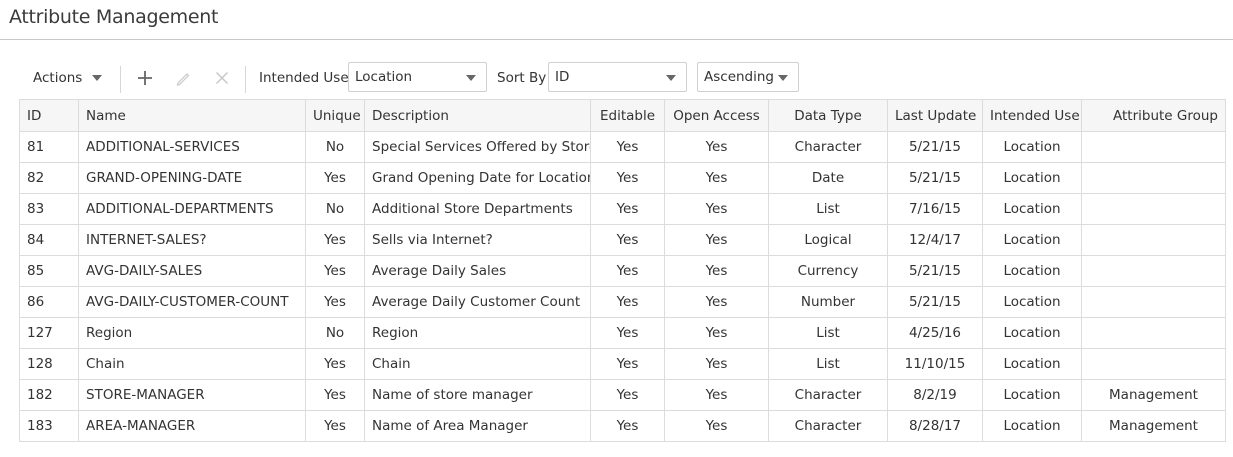 This screenshot has width=1233, height=457. What do you see at coordinates (477, 302) in the screenshot?
I see `cell-description: Average Daily Customer Count` at bounding box center [477, 302].